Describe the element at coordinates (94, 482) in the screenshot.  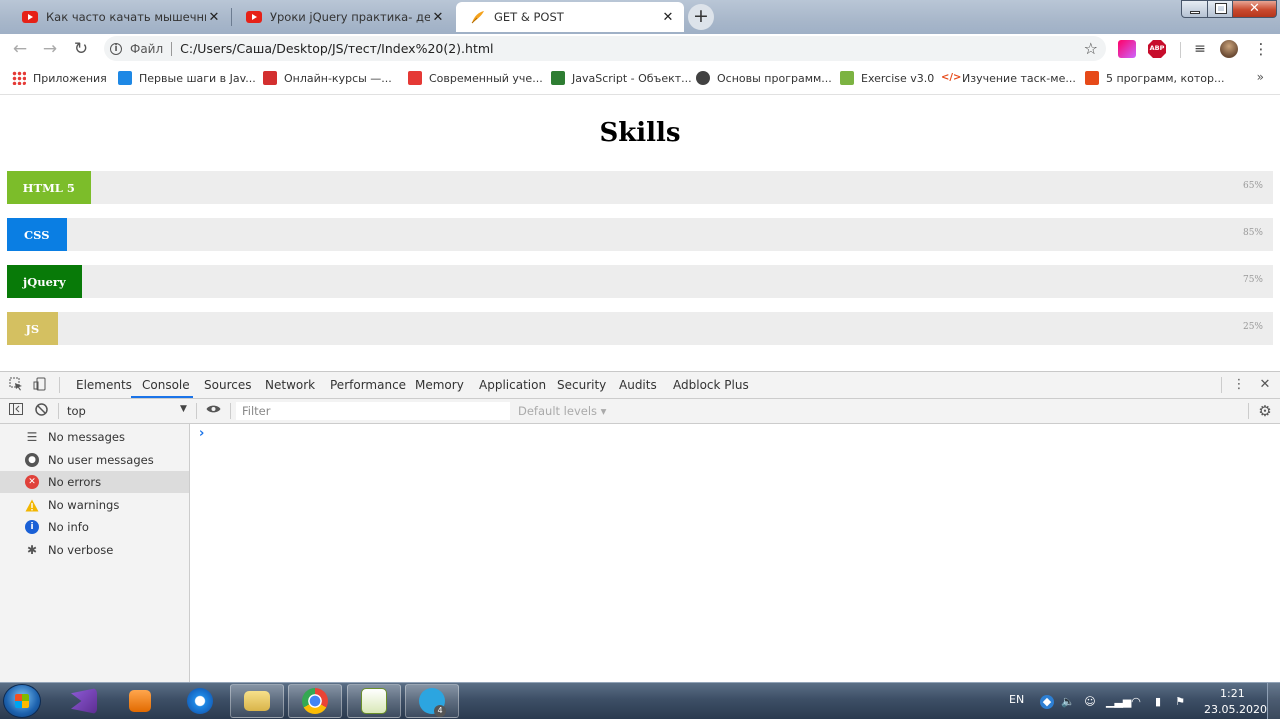
I see `sidebar-item-errors: ✕ No errors` at that location.